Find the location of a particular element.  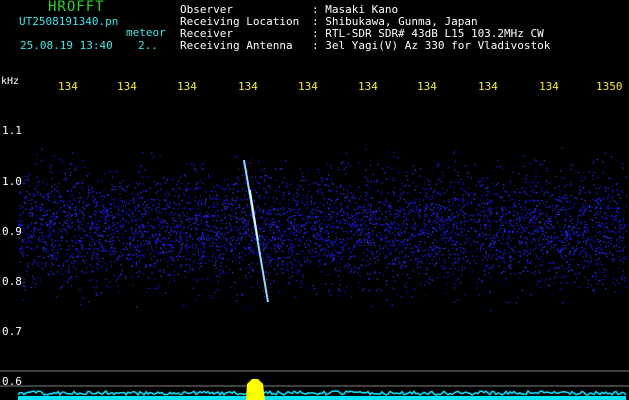

spectrum-trace is located at coordinates (322, 393).